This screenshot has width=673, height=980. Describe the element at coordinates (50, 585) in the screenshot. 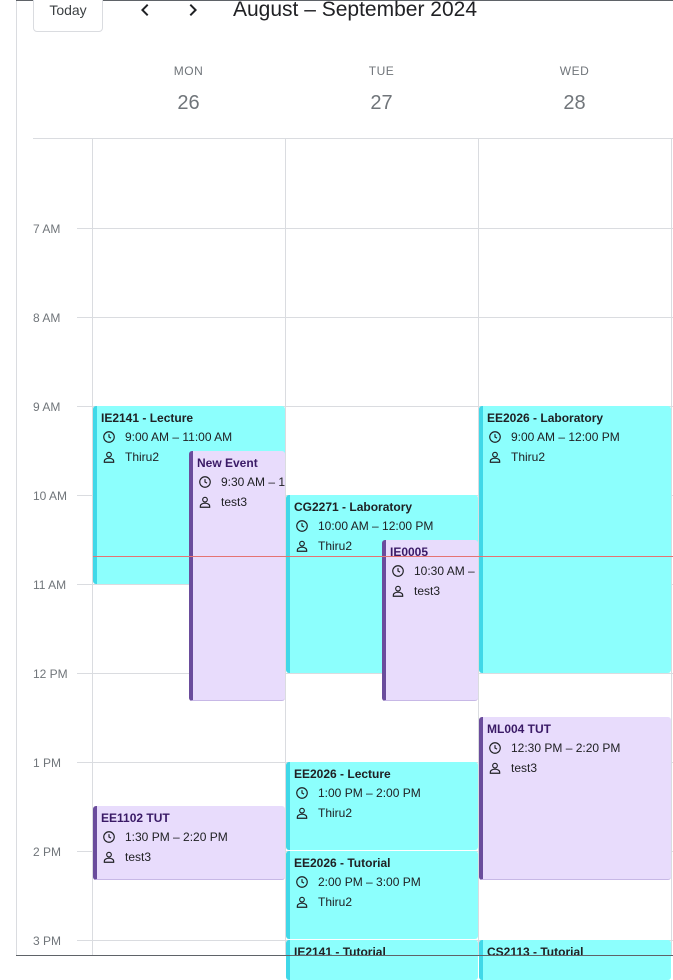

I see `hour-label: 11 AM` at that location.